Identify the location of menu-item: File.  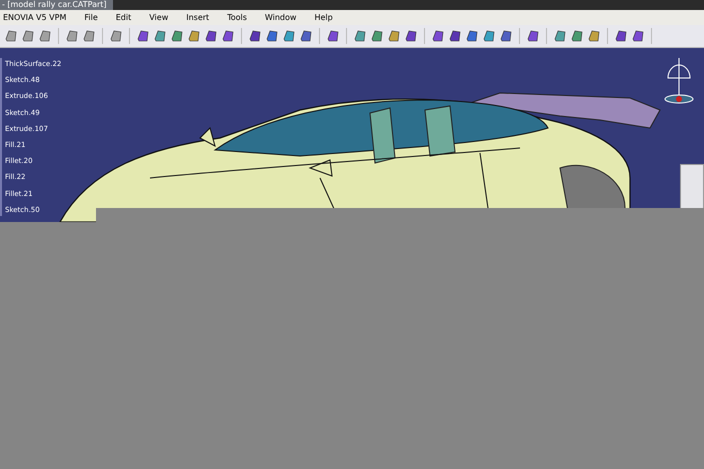
(91, 18).